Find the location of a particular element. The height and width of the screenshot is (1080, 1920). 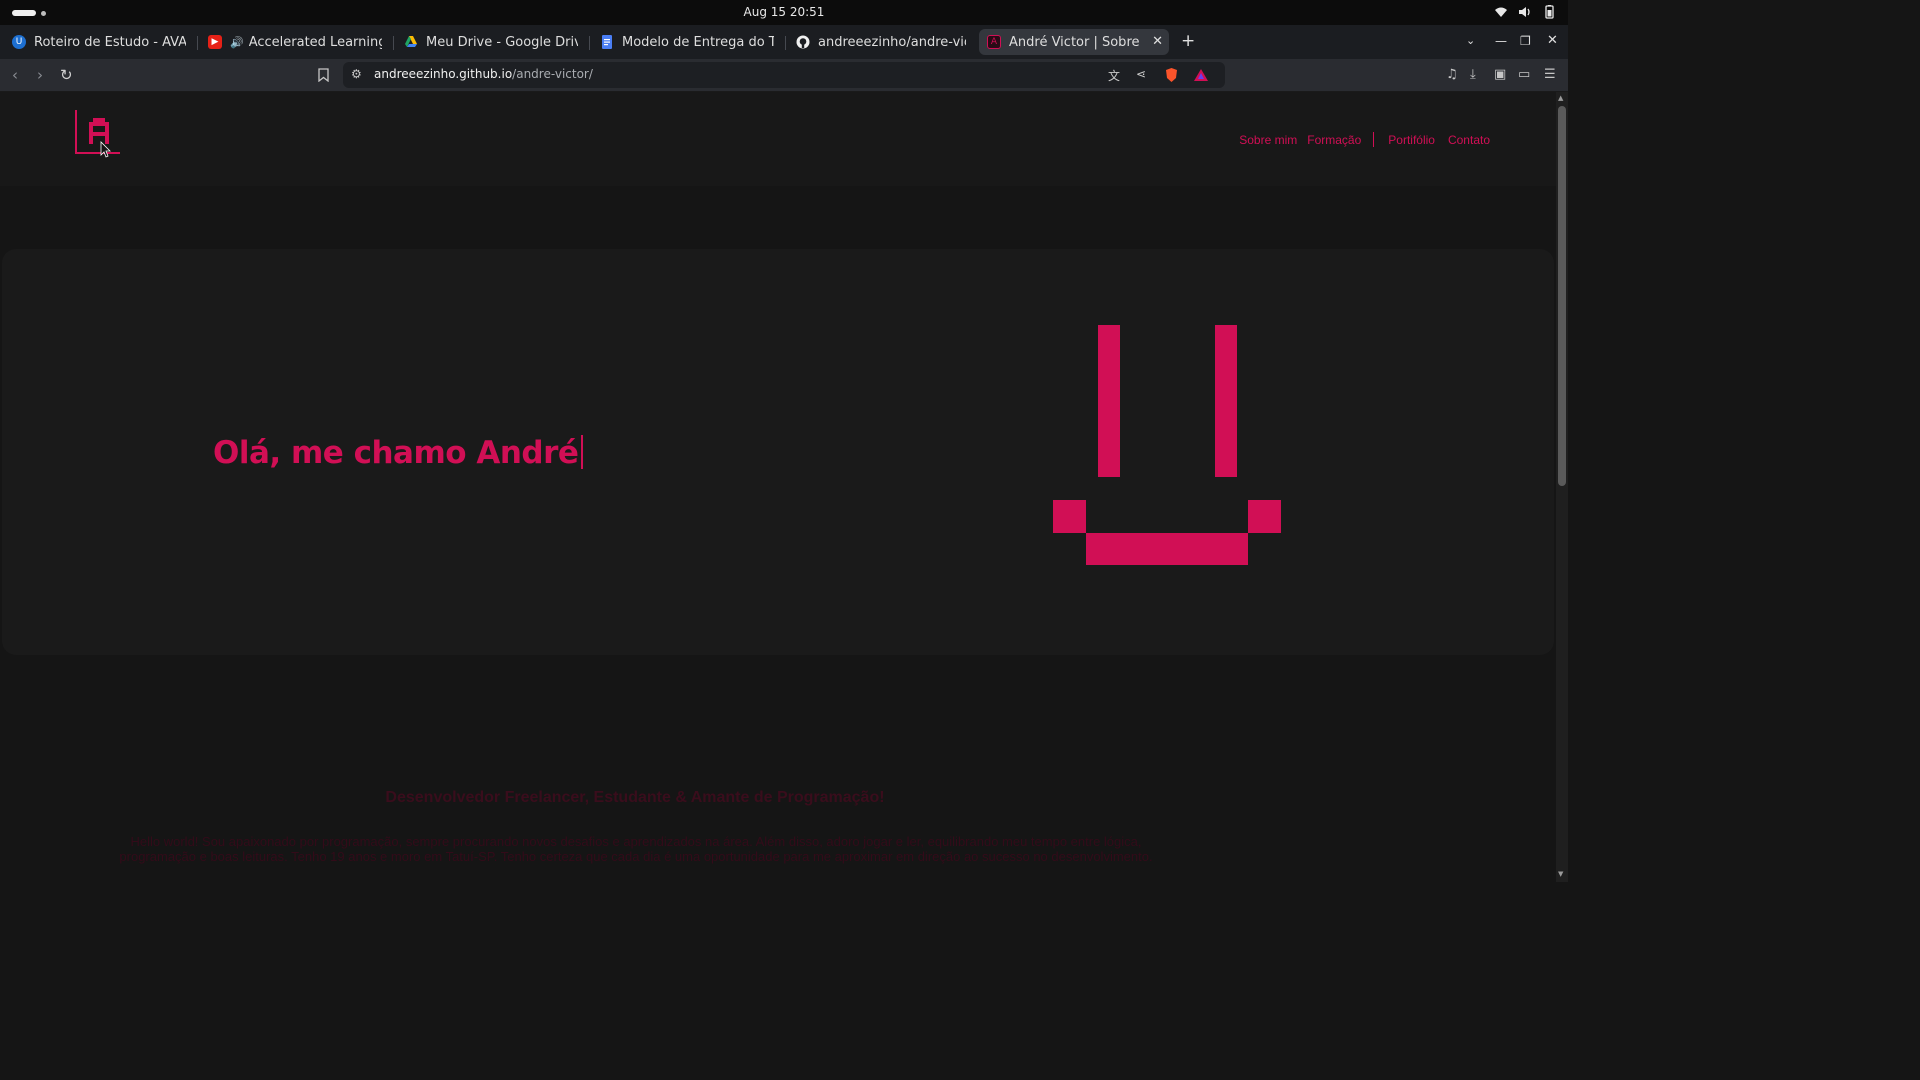

nav-divider is located at coordinates (1374, 139).